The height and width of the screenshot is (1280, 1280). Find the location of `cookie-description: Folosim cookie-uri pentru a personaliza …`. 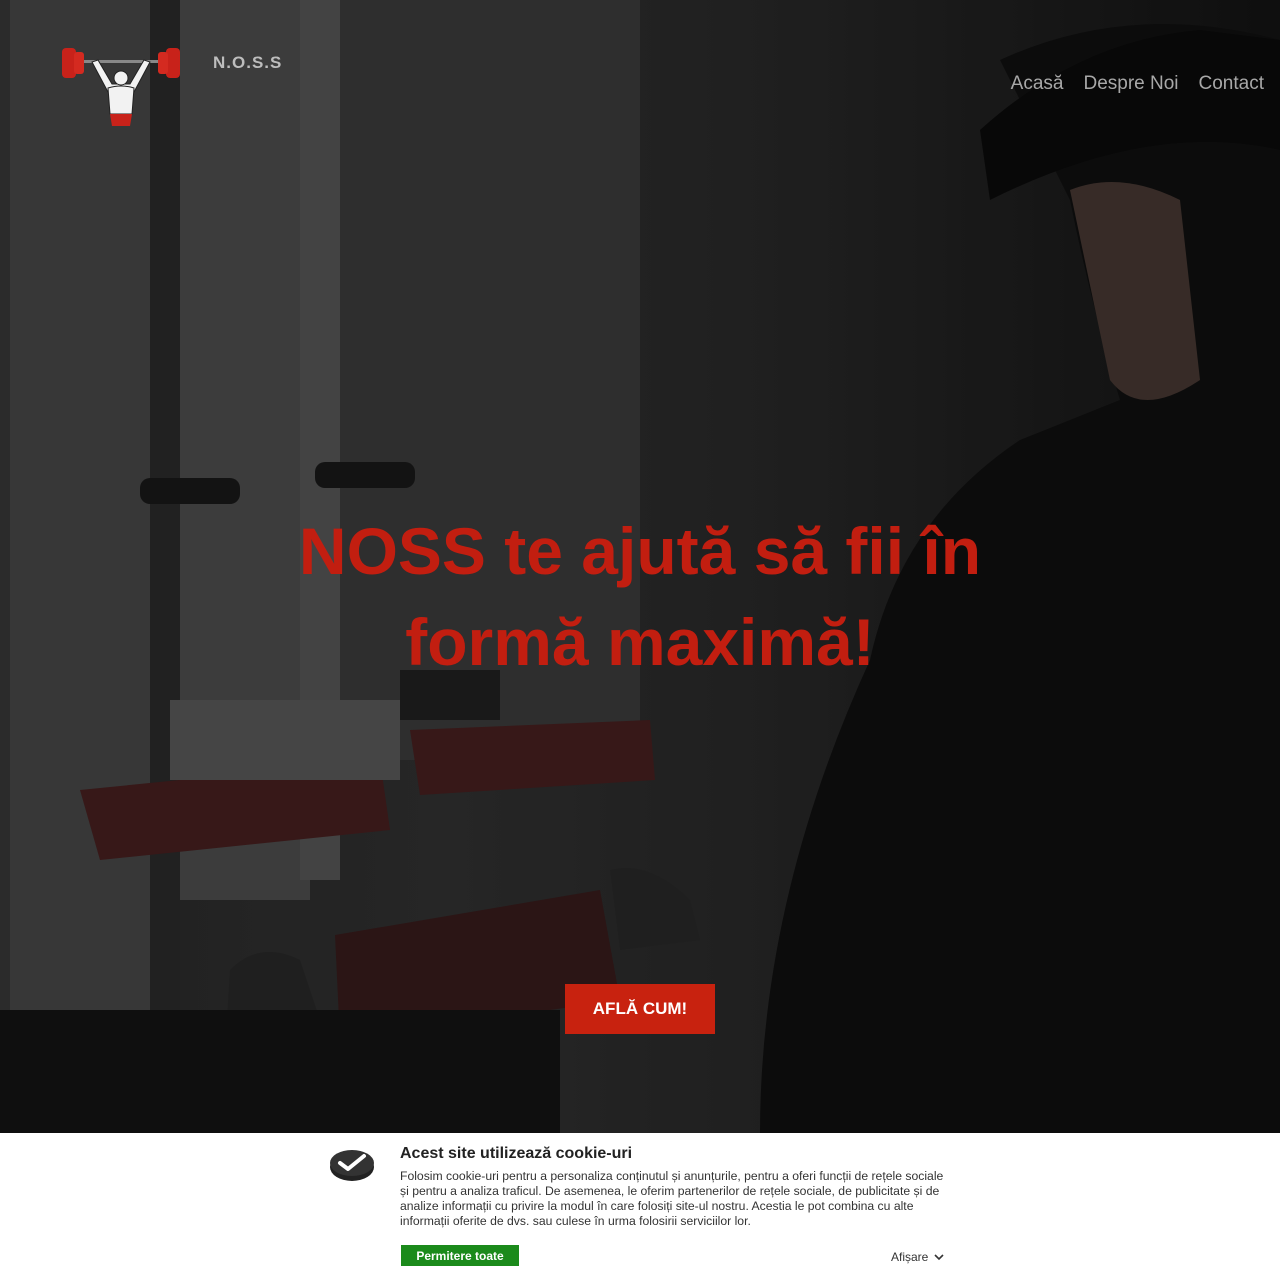

cookie-description: Folosim cookie-uri pentru a personaliza … is located at coordinates (672, 1198).